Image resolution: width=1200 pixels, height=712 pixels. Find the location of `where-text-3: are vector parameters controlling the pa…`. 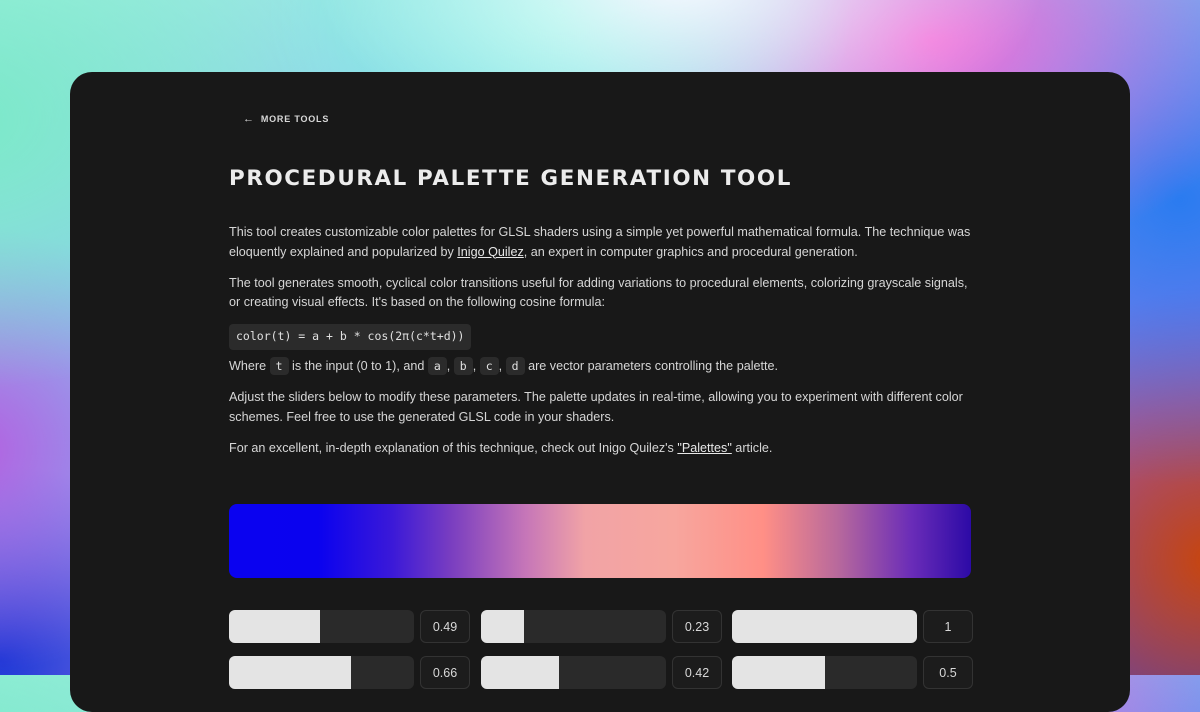

where-text-3: are vector parameters controlling the pa… is located at coordinates (651, 366).